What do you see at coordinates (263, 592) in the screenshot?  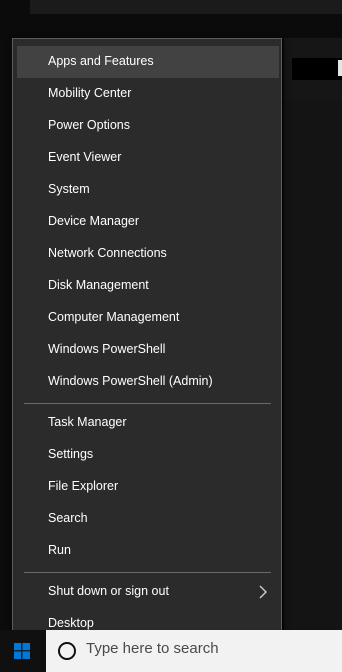 I see `chevron-right-icon` at bounding box center [263, 592].